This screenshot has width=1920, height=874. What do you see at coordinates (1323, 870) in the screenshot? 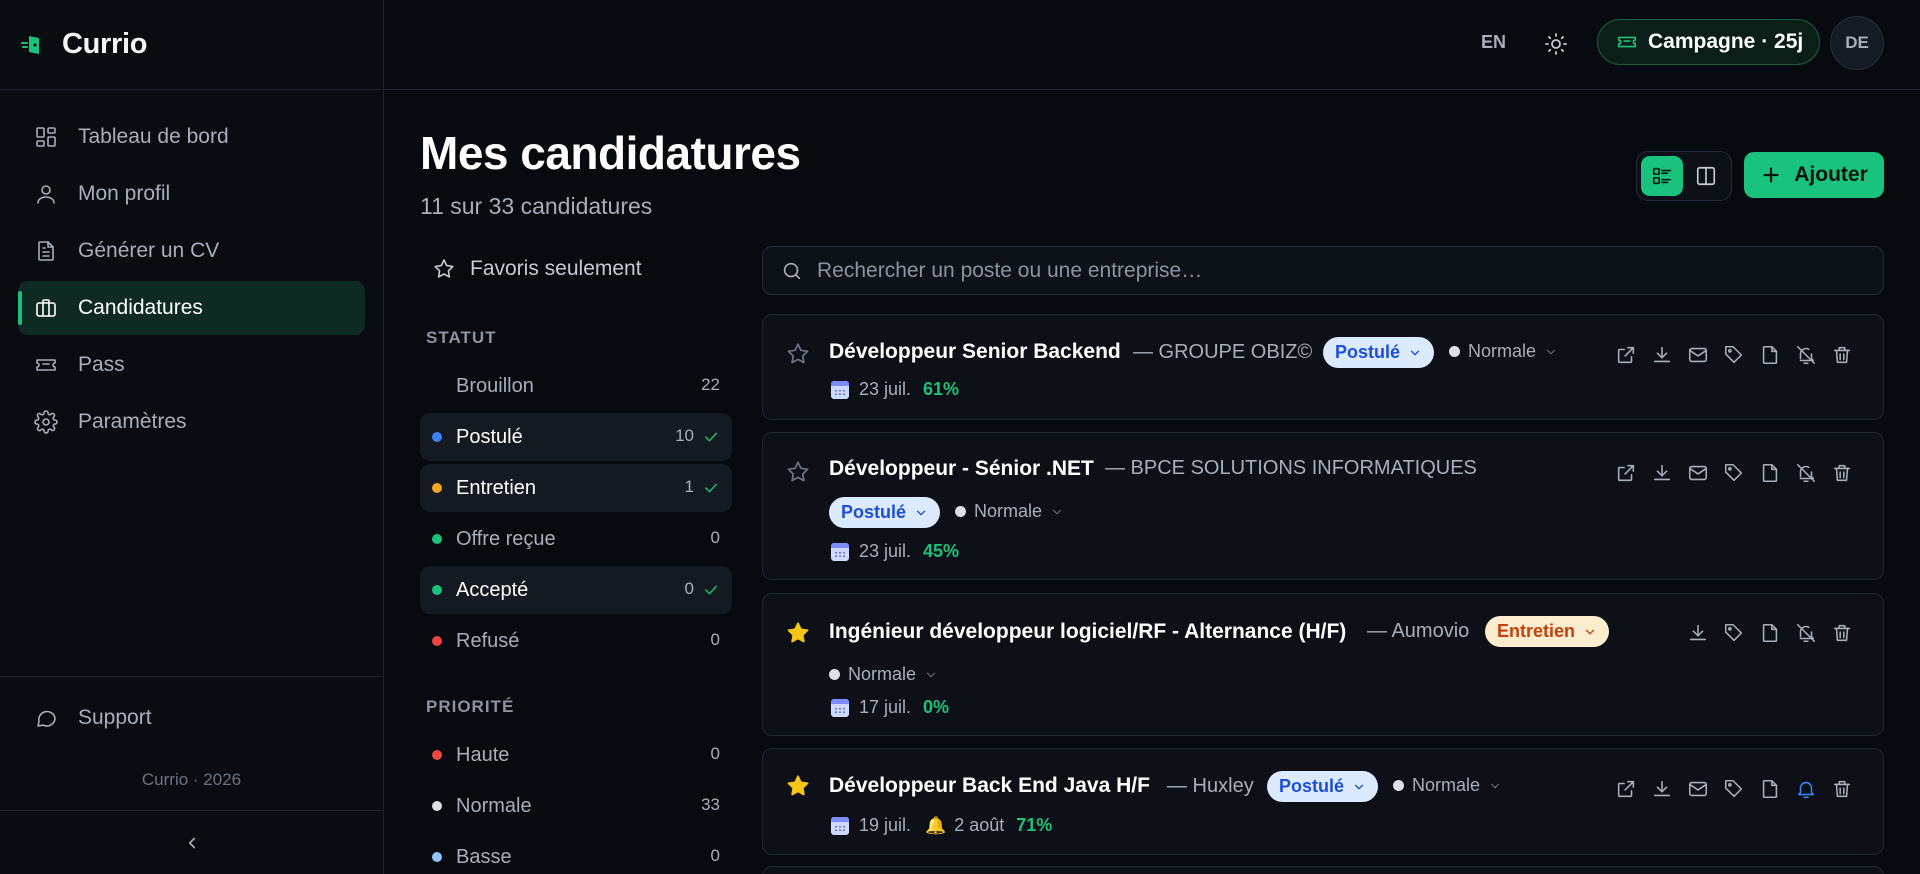
I see `application-card` at bounding box center [1323, 870].